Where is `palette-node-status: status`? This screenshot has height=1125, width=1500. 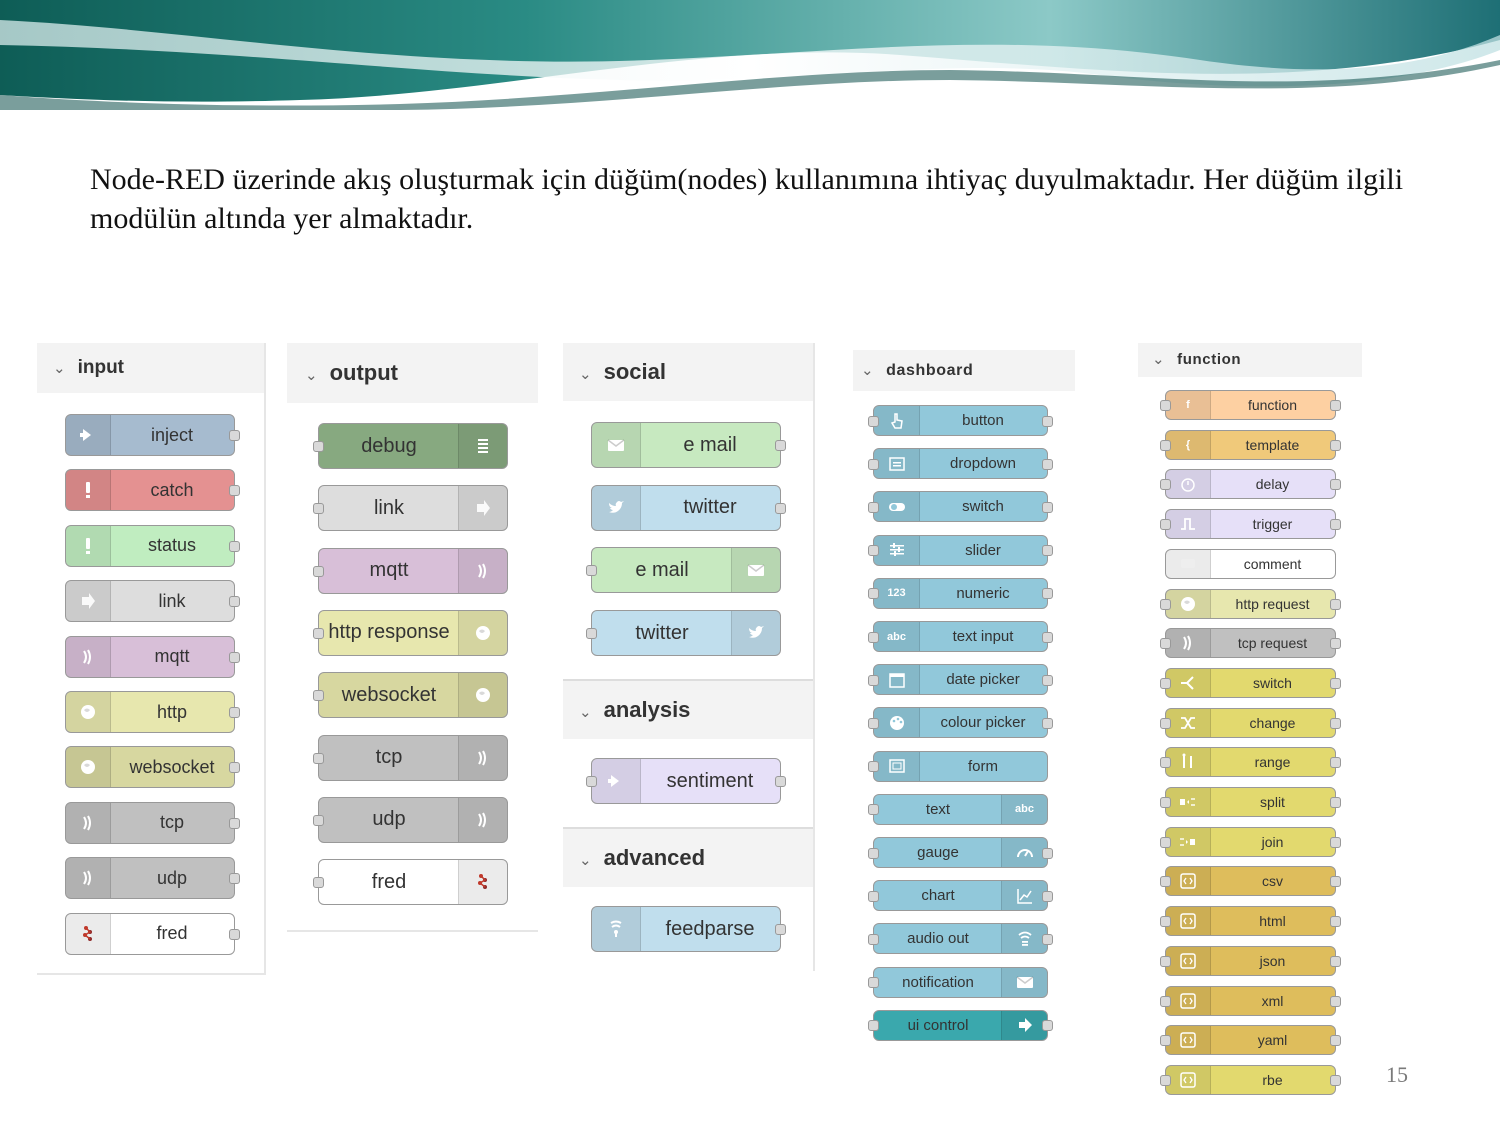
palette-node-status: status is located at coordinates (152, 545).